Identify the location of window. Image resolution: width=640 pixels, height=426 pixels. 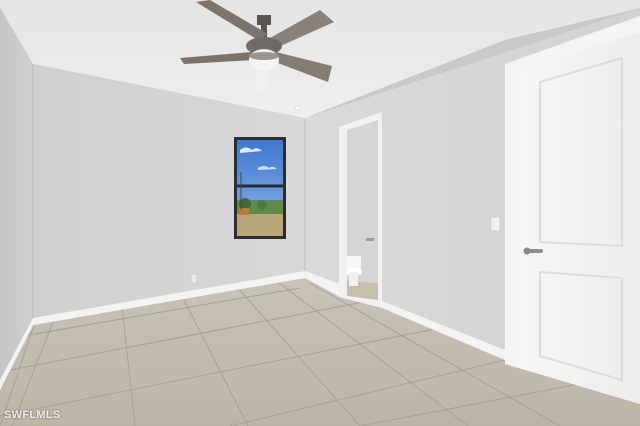
(260, 188).